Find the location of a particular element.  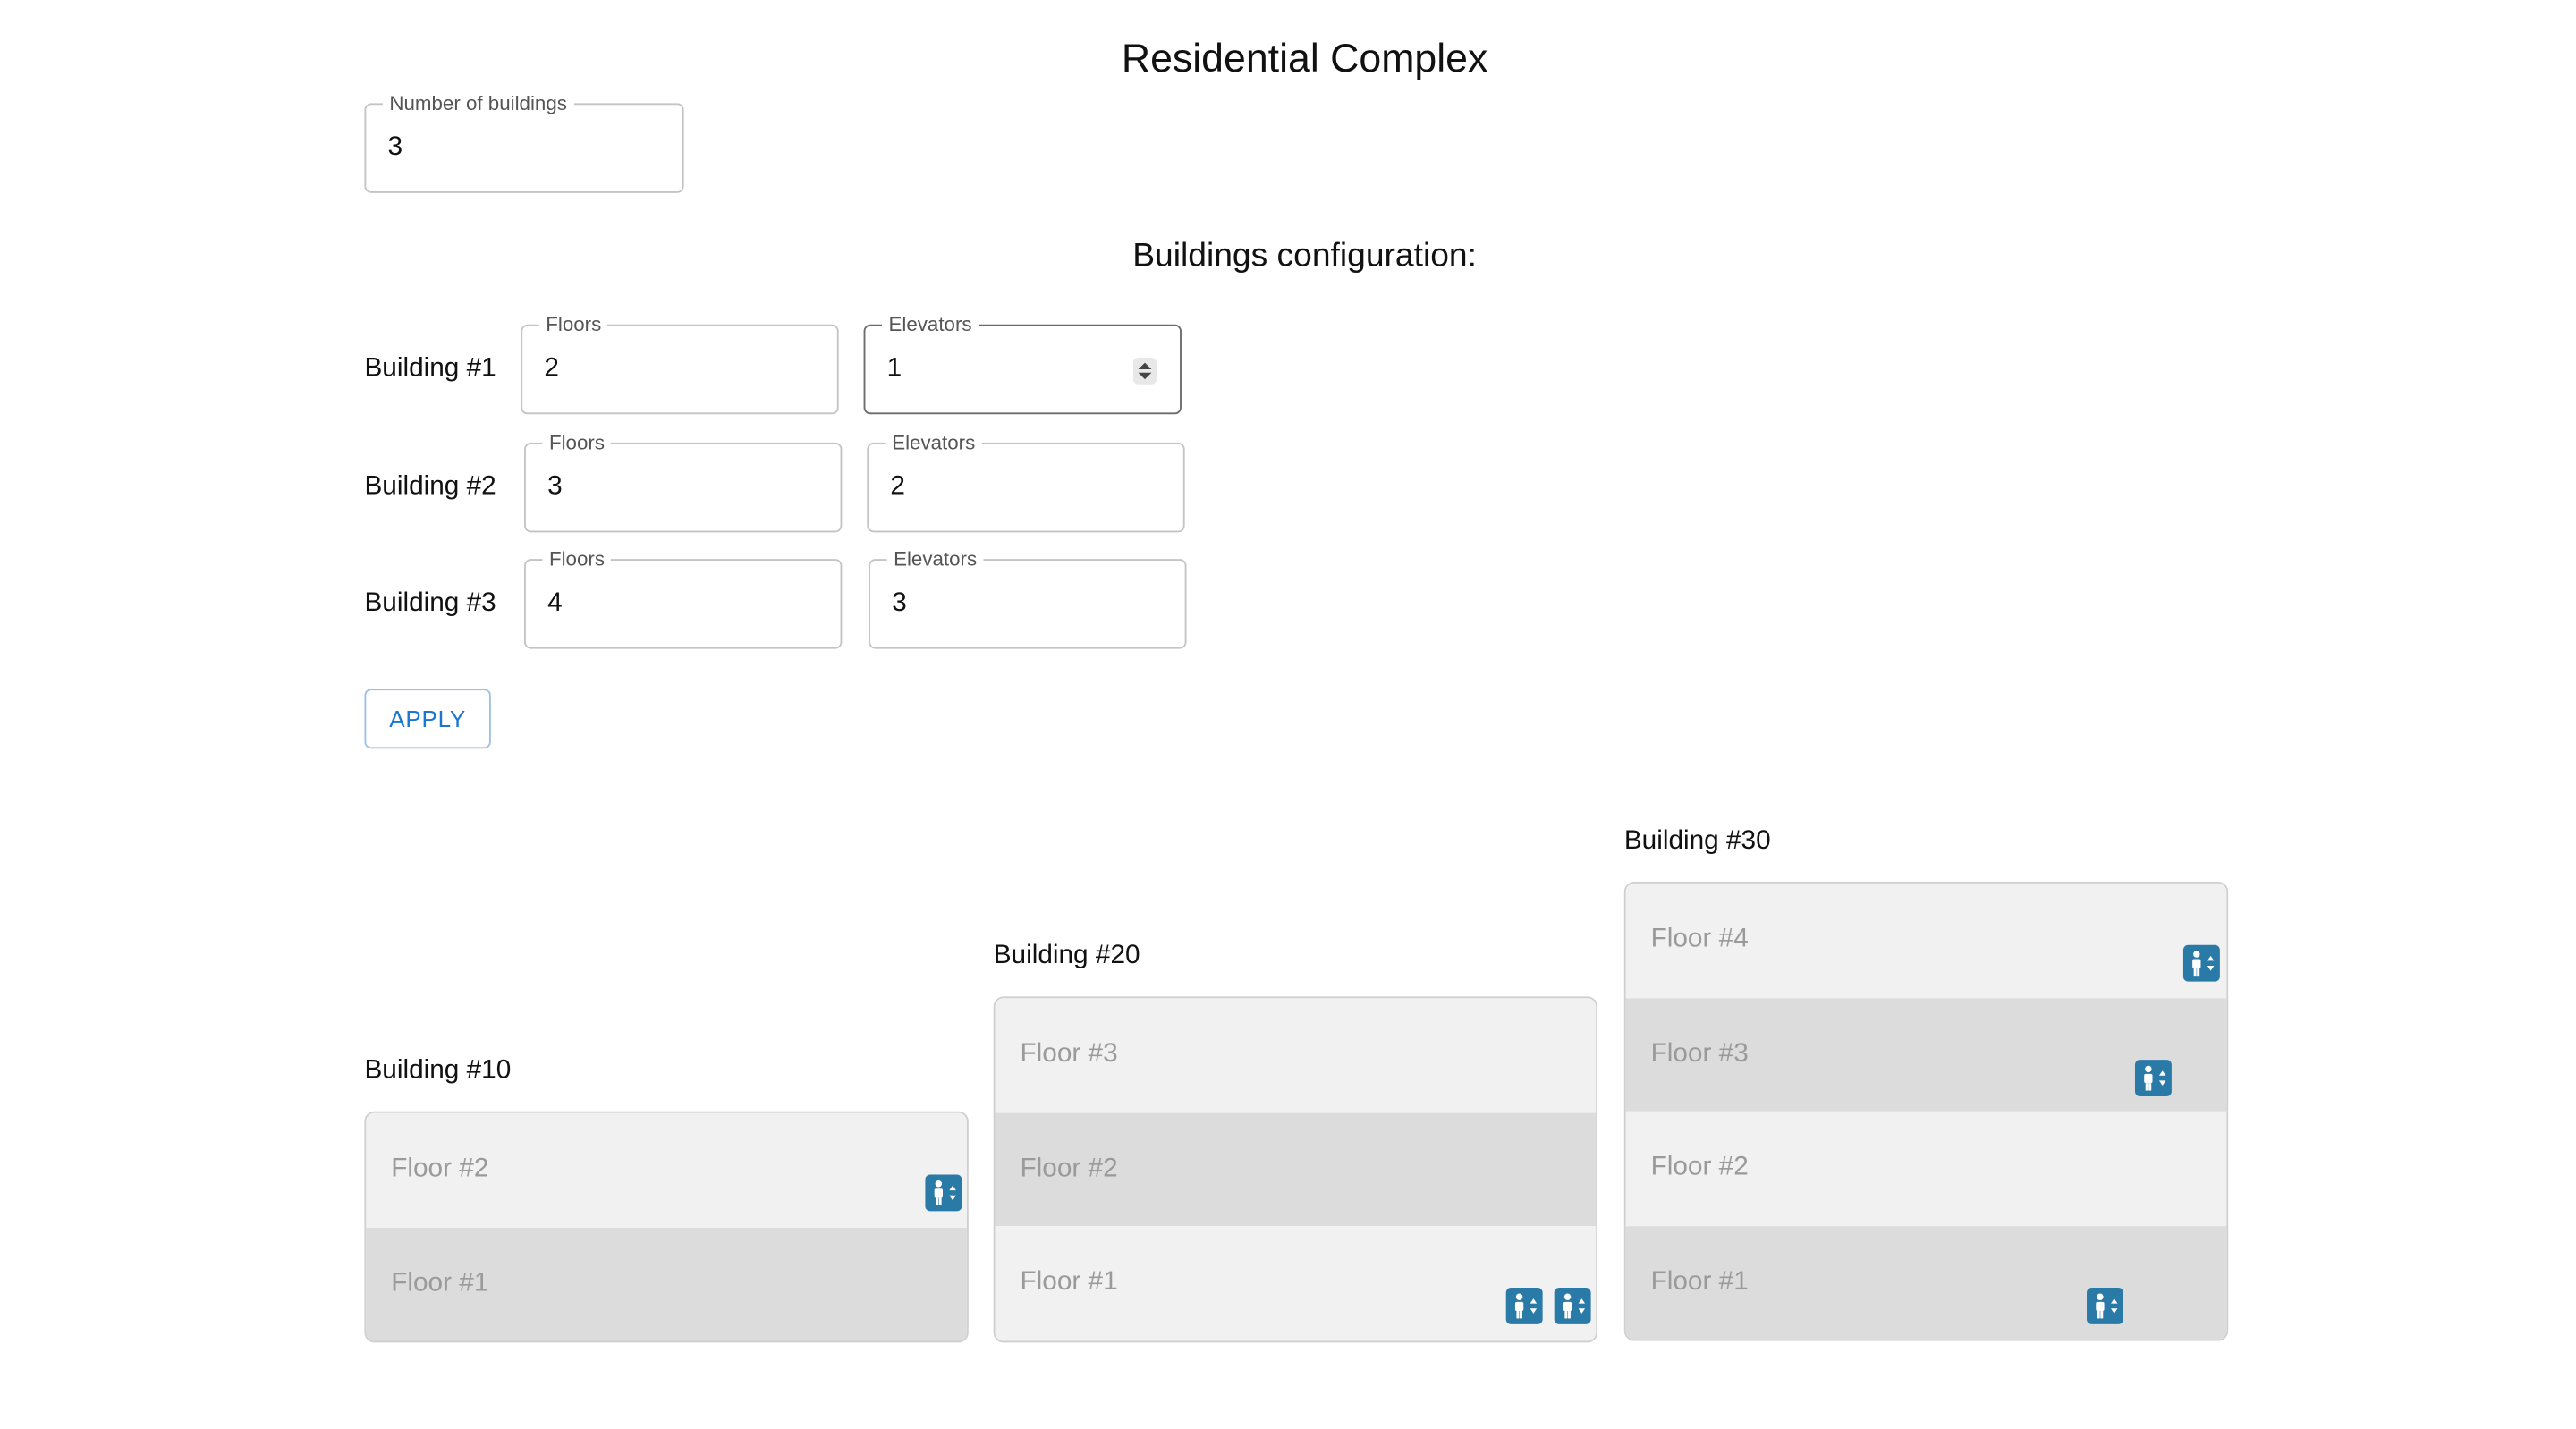

page-title: Residential Complex is located at coordinates (1304, 59).